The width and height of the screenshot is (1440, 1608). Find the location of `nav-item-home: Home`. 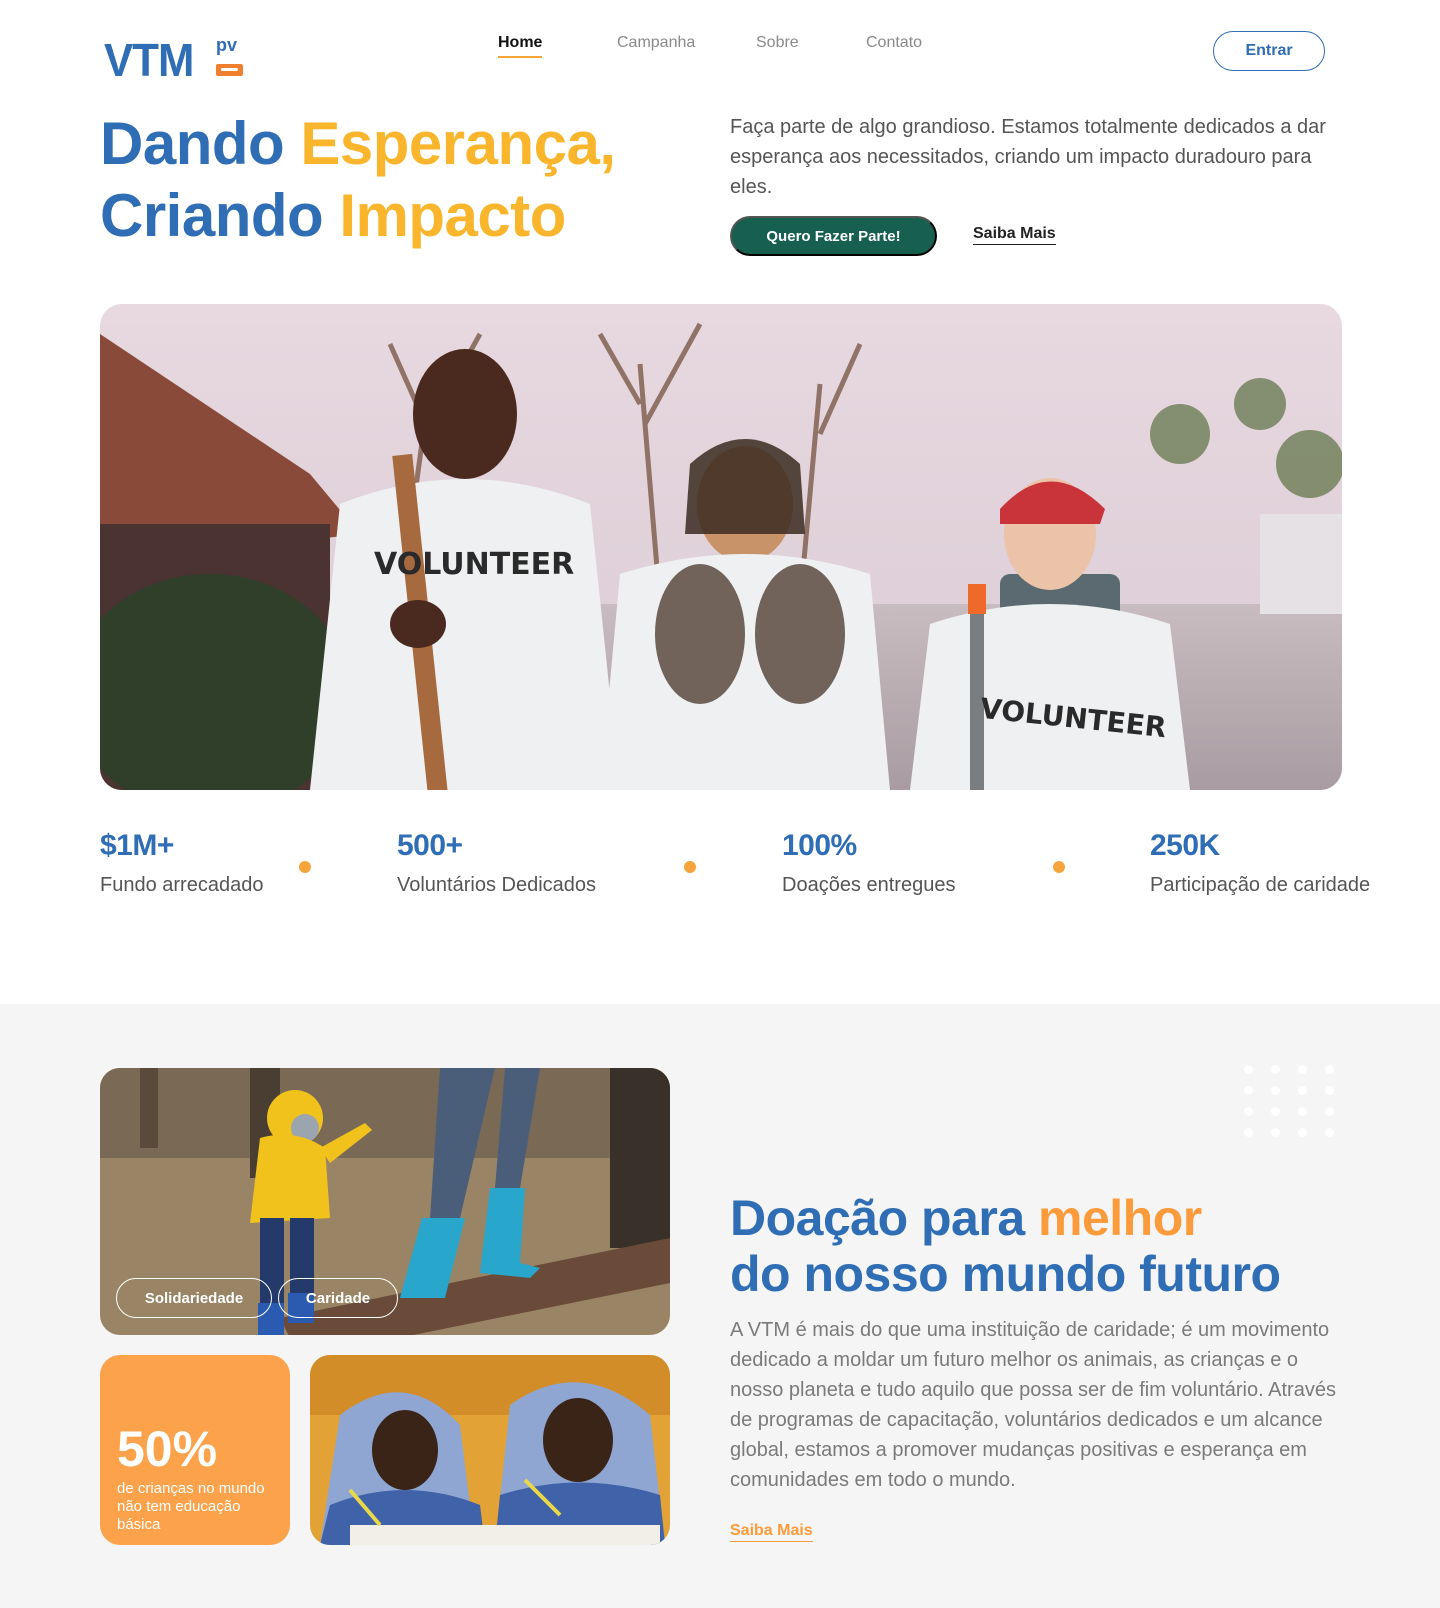

nav-item-home: Home is located at coordinates (520, 45).